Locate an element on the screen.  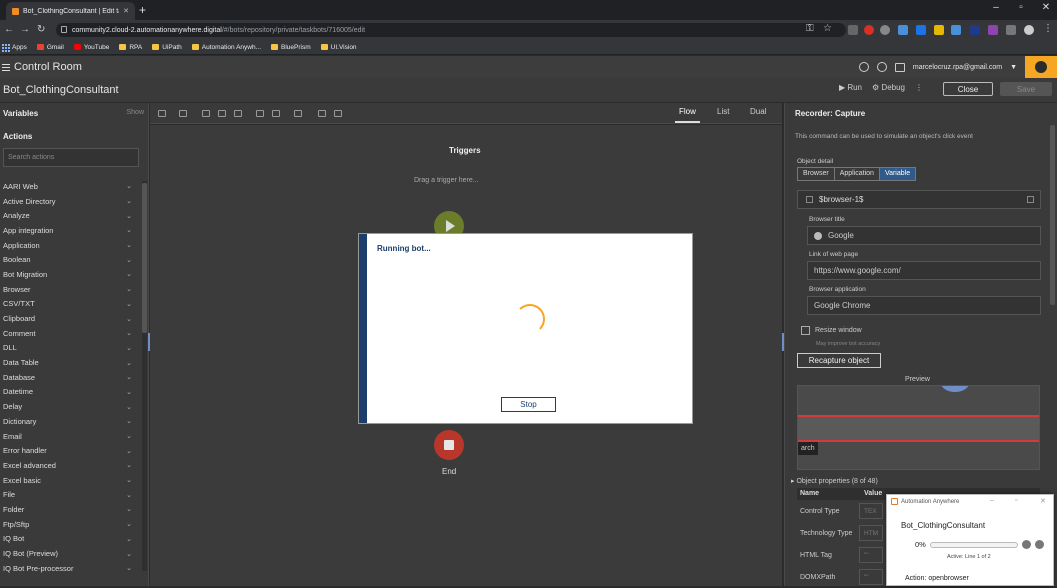
variable-checkbox is located at coordinates (809, 199).